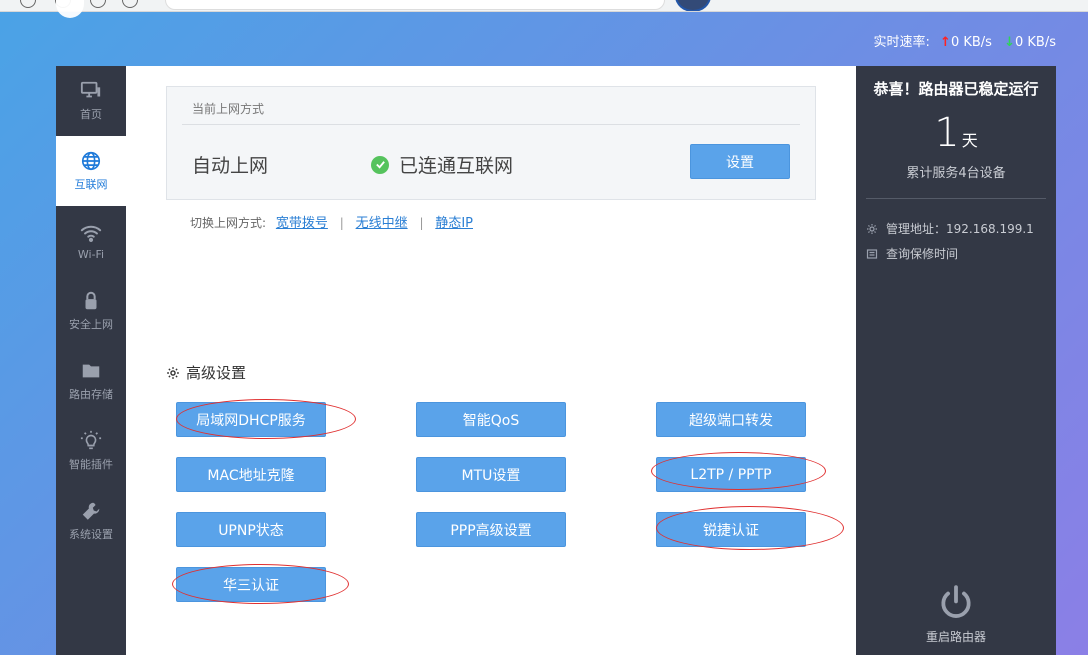  What do you see at coordinates (731, 529) in the screenshot?
I see `ruijie-auth-button: 锐捷认证` at bounding box center [731, 529].